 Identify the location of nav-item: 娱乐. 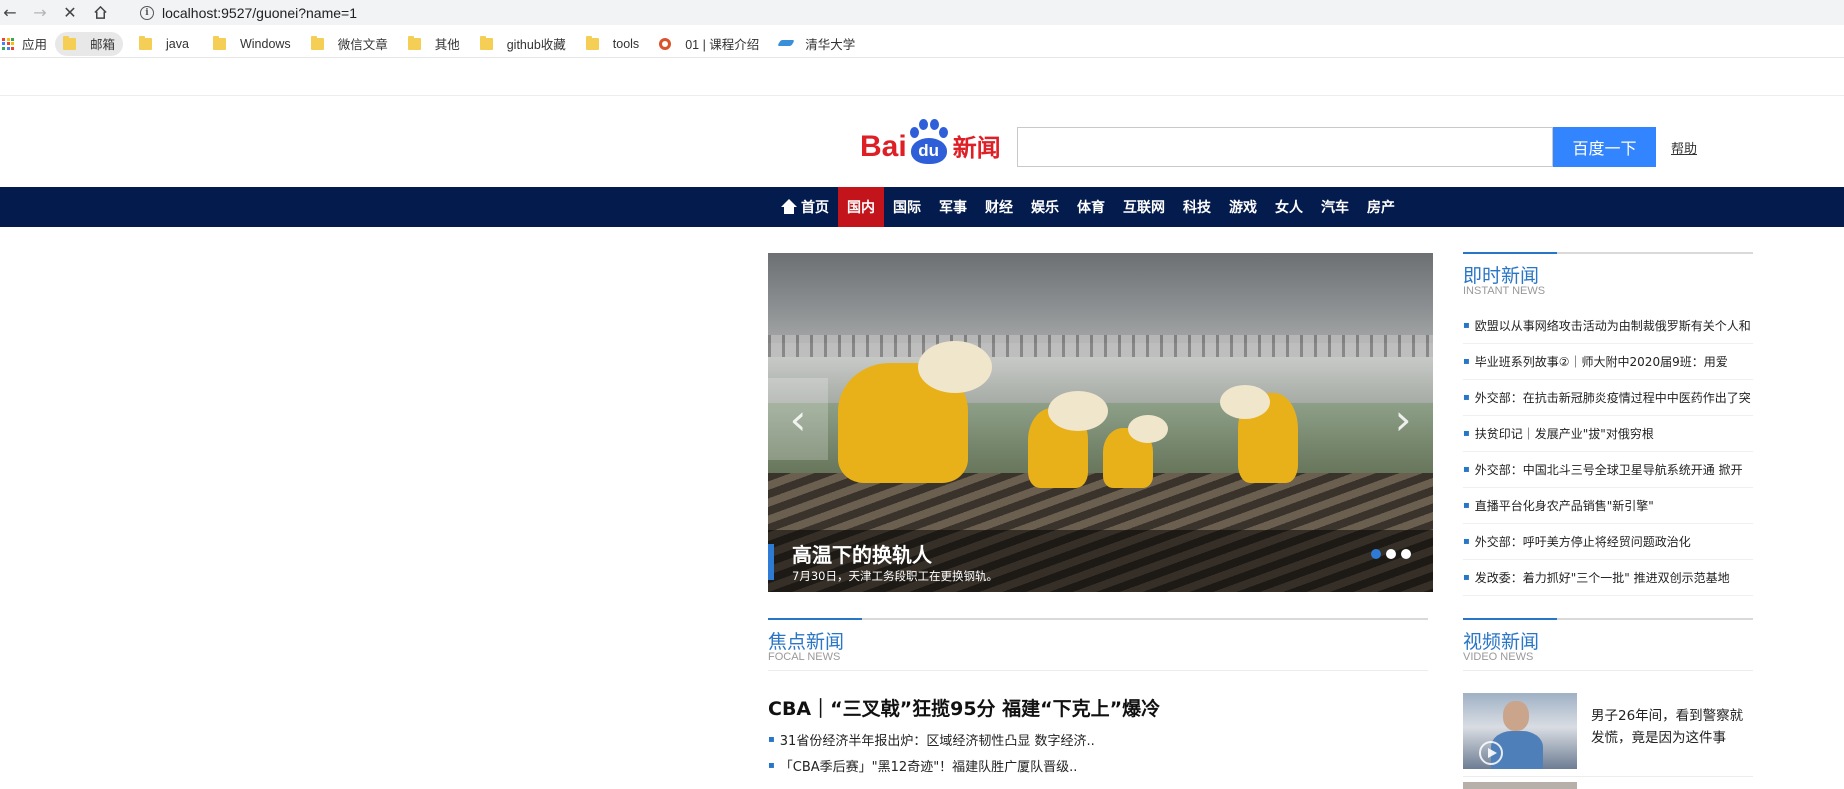
(1045, 207).